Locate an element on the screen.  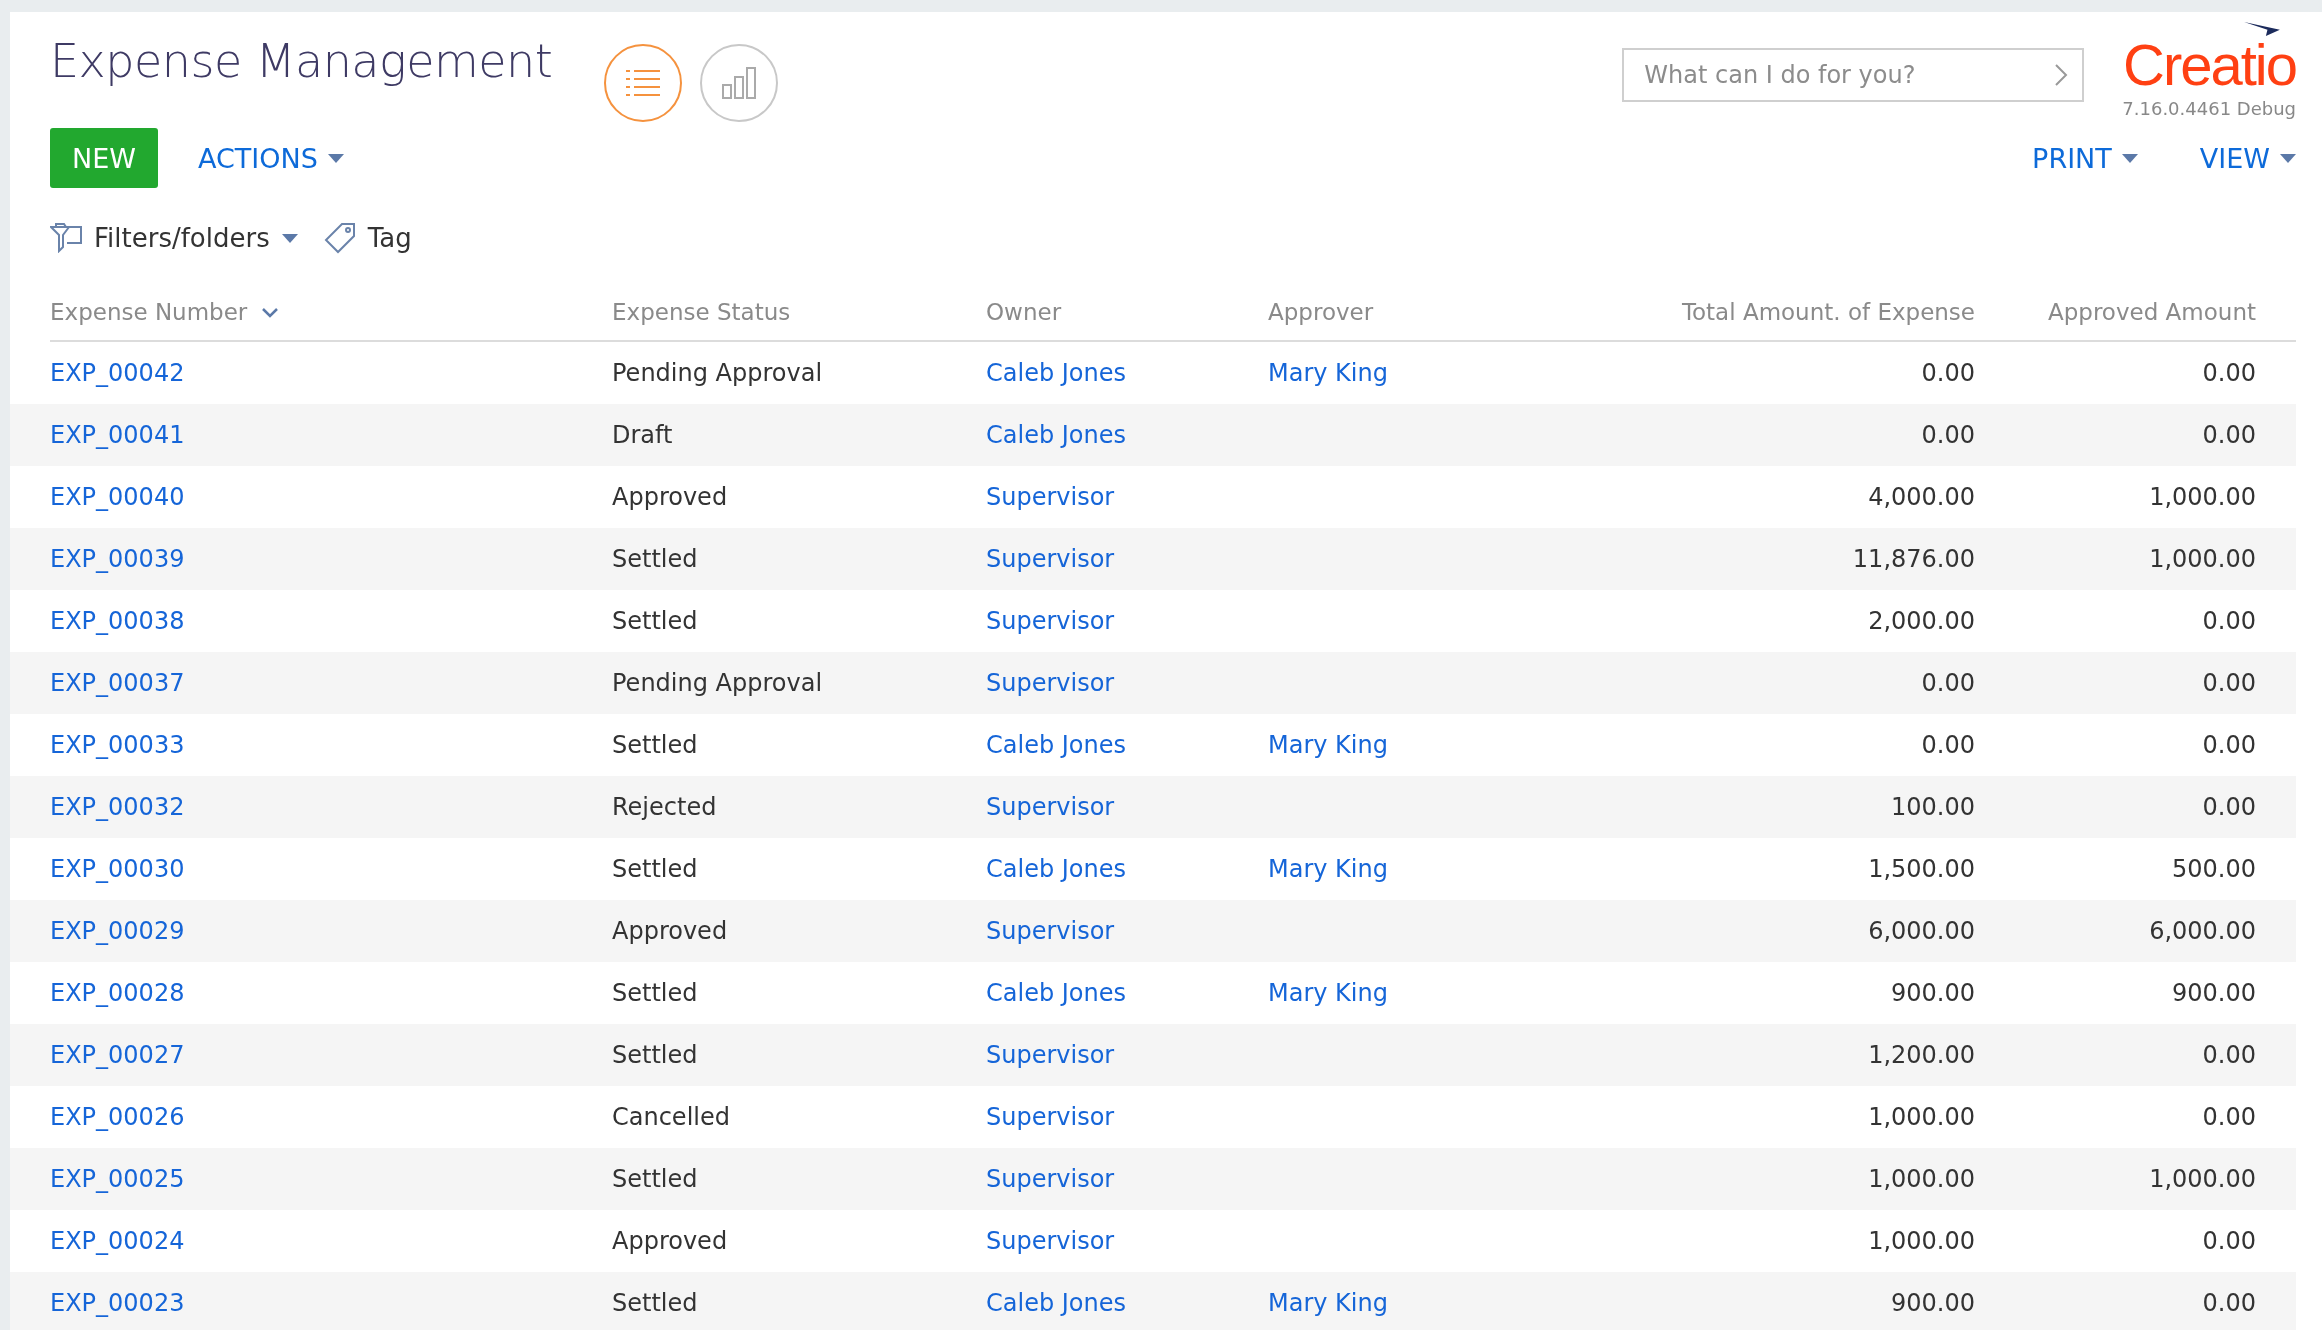
table-link: EXP_00030 is located at coordinates (331, 869).